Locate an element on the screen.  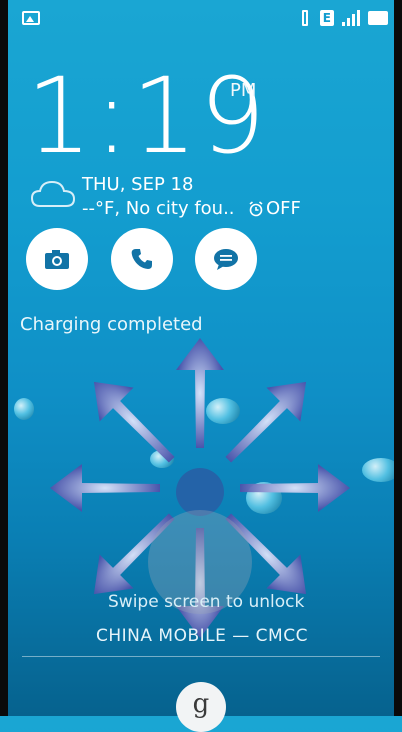
unlock-arrow-up-left is located at coordinates (134, 422).